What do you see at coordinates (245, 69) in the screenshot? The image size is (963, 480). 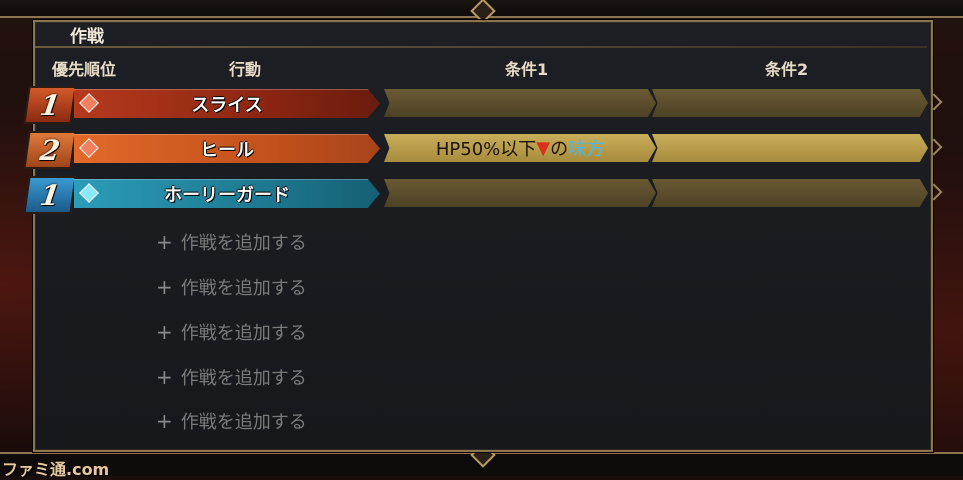 I see `header-action: 行動` at bounding box center [245, 69].